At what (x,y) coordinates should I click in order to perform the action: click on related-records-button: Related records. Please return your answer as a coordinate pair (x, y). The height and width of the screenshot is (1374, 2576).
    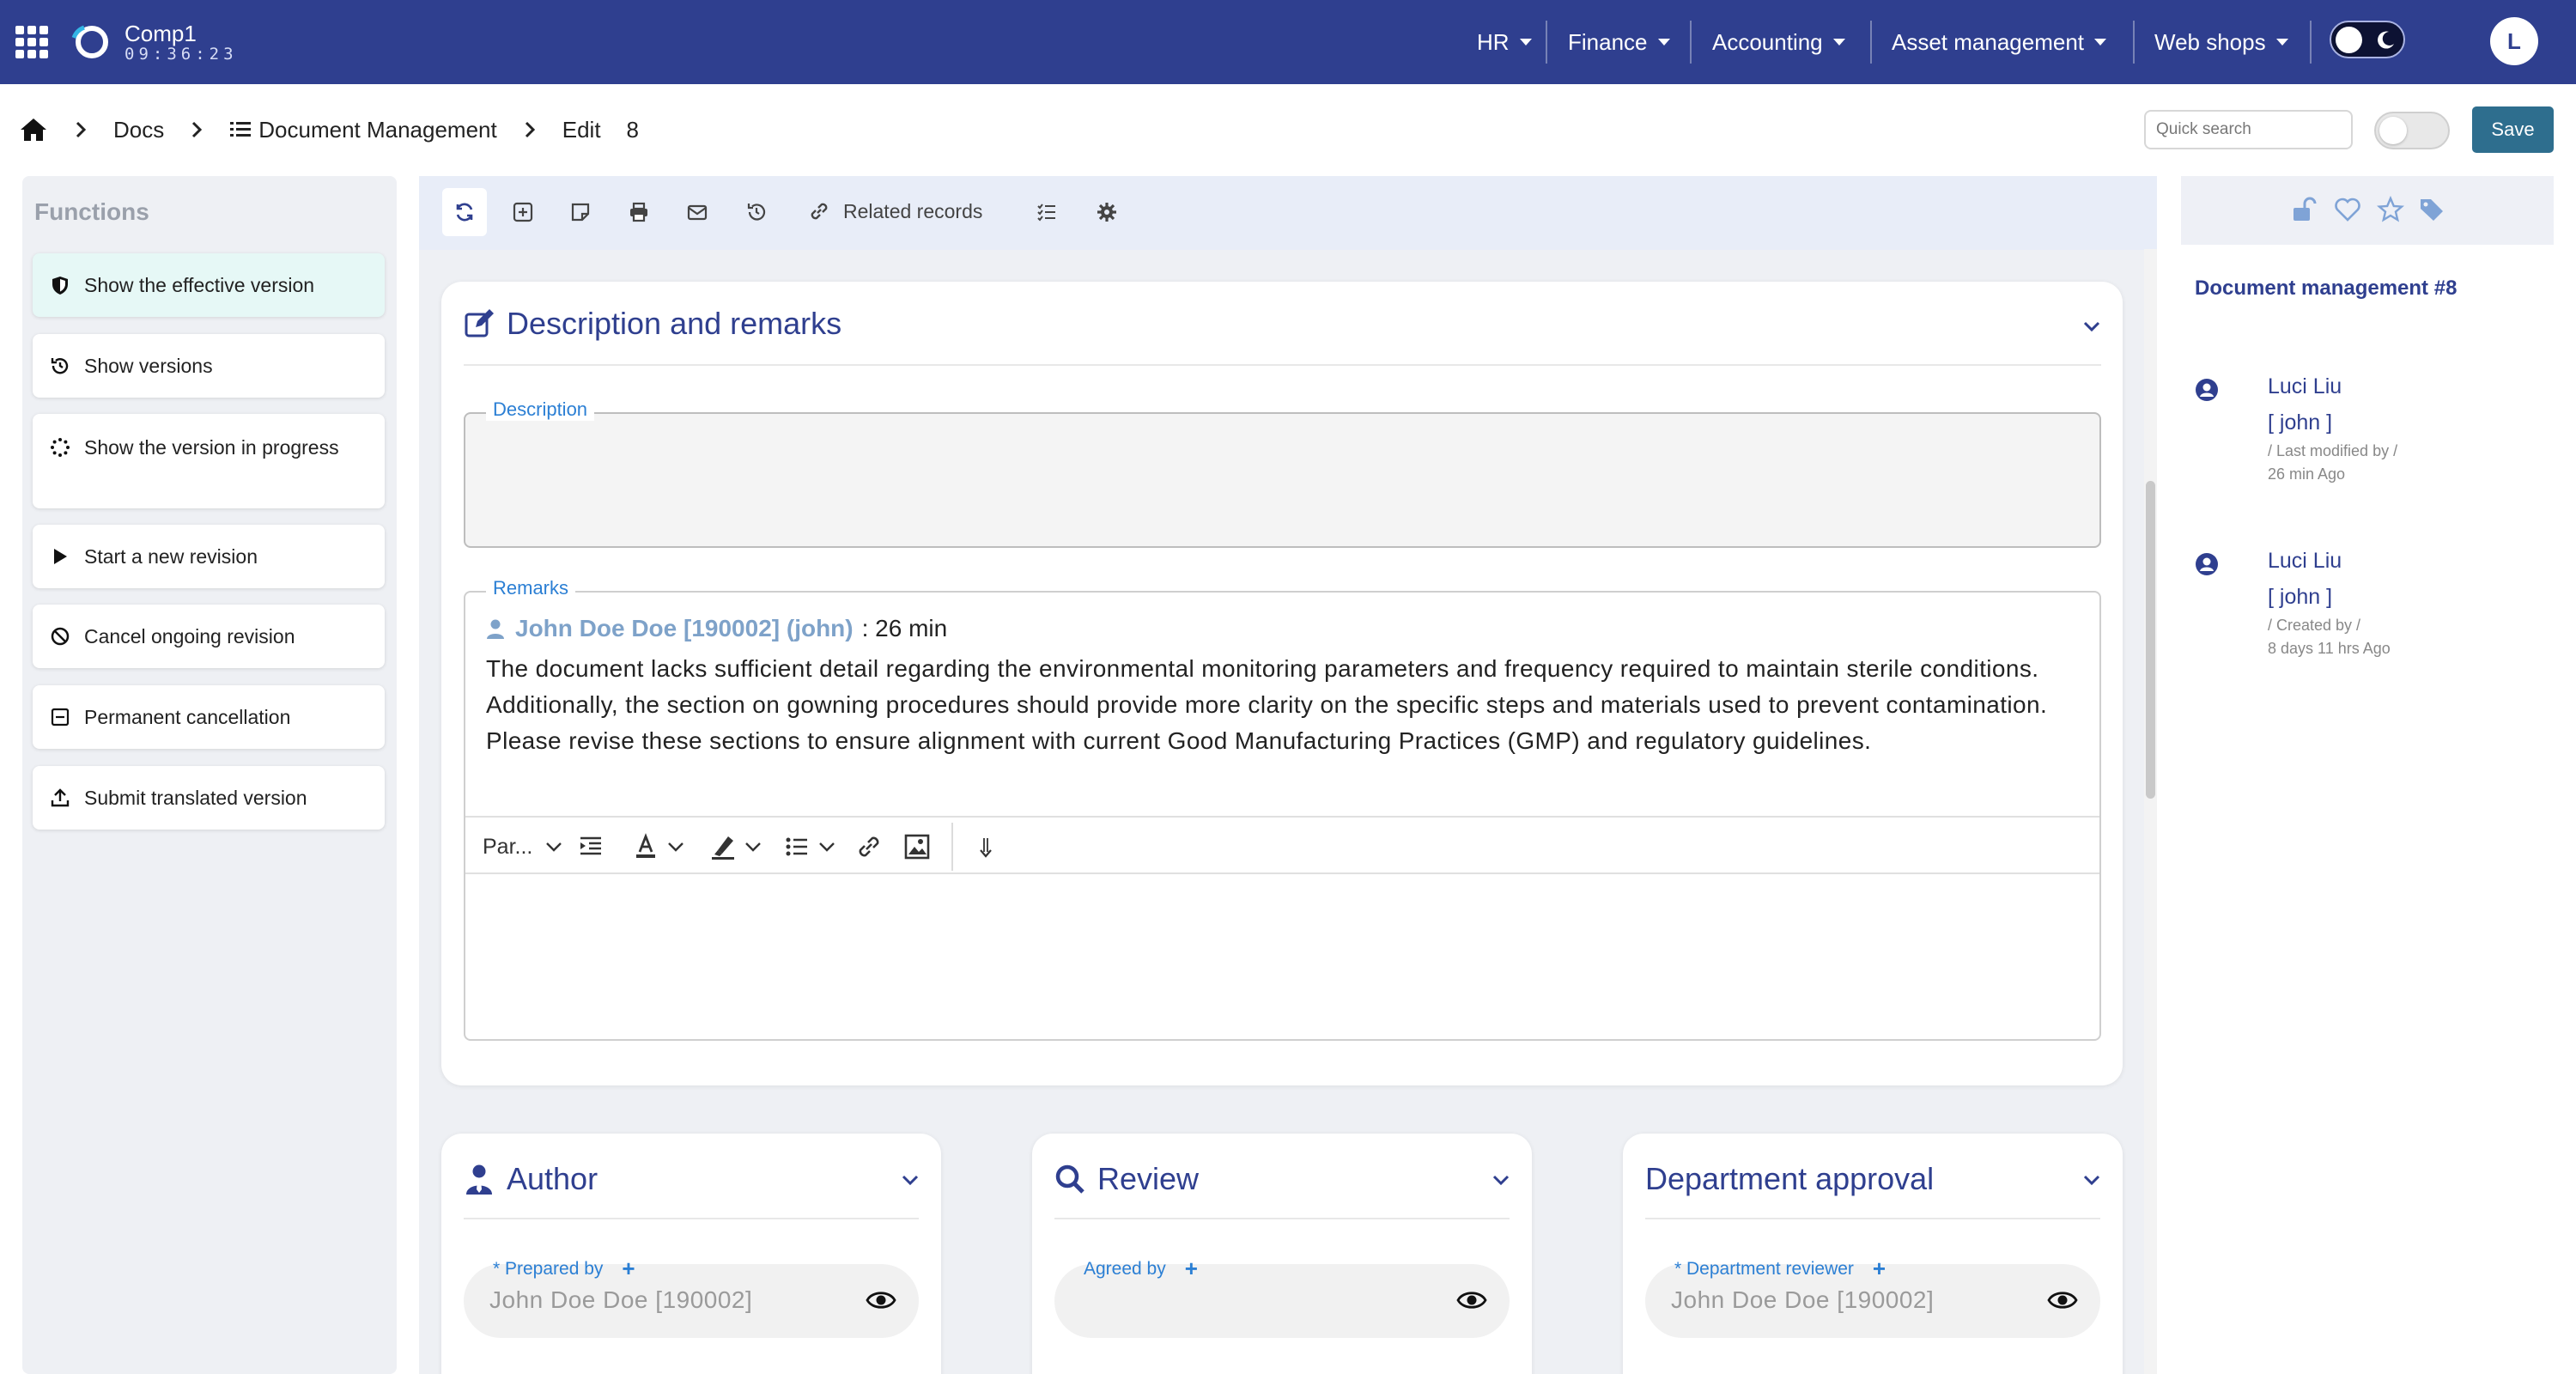
    Looking at the image, I should click on (895, 211).